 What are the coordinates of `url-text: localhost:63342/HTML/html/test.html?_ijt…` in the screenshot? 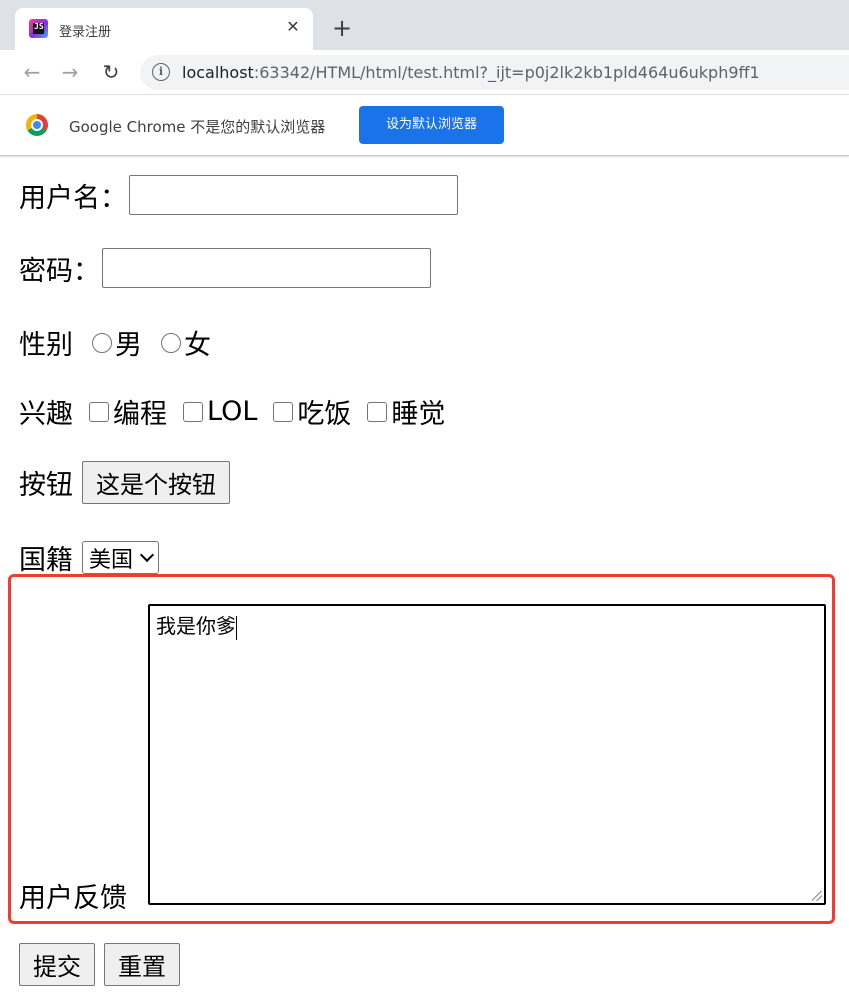 It's located at (471, 72).